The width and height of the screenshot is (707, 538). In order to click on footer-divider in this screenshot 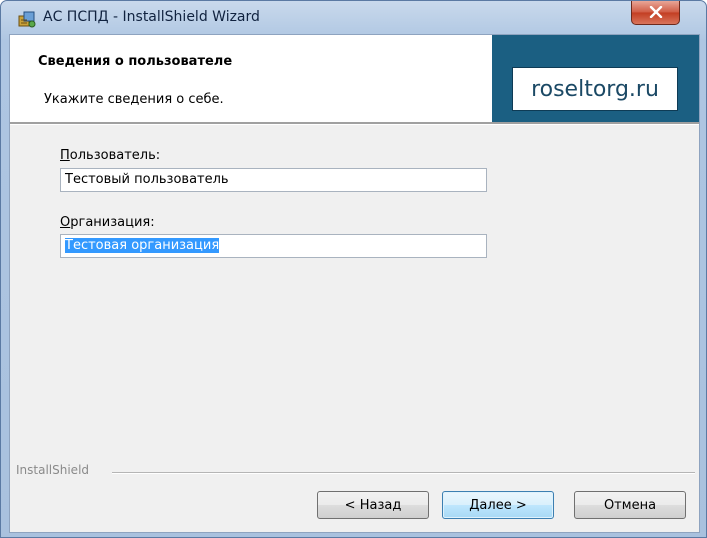, I will do `click(403, 473)`.